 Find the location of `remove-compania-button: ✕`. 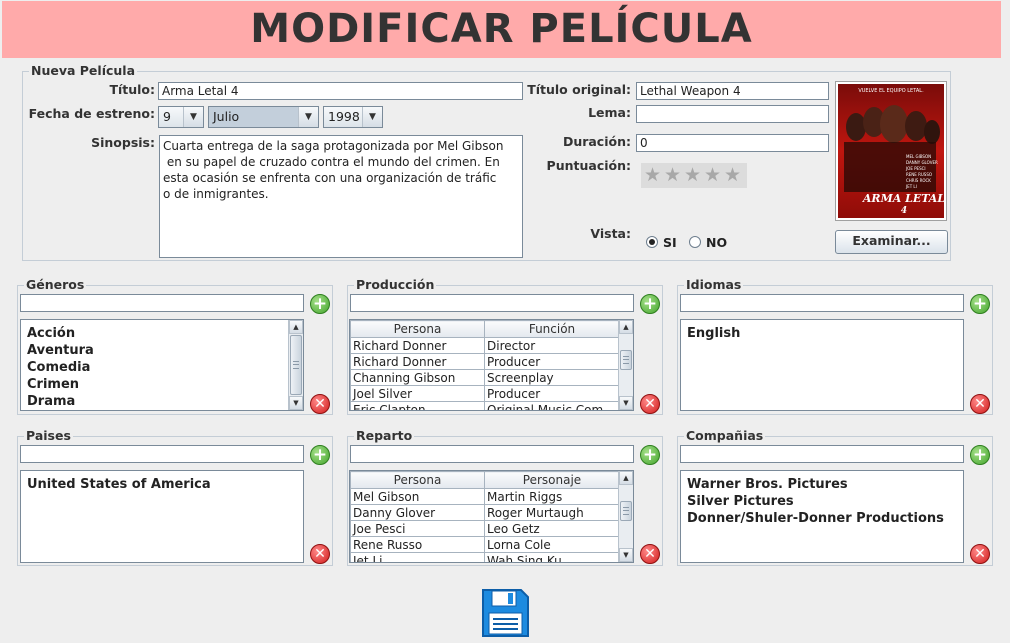

remove-compania-button: ✕ is located at coordinates (980, 554).